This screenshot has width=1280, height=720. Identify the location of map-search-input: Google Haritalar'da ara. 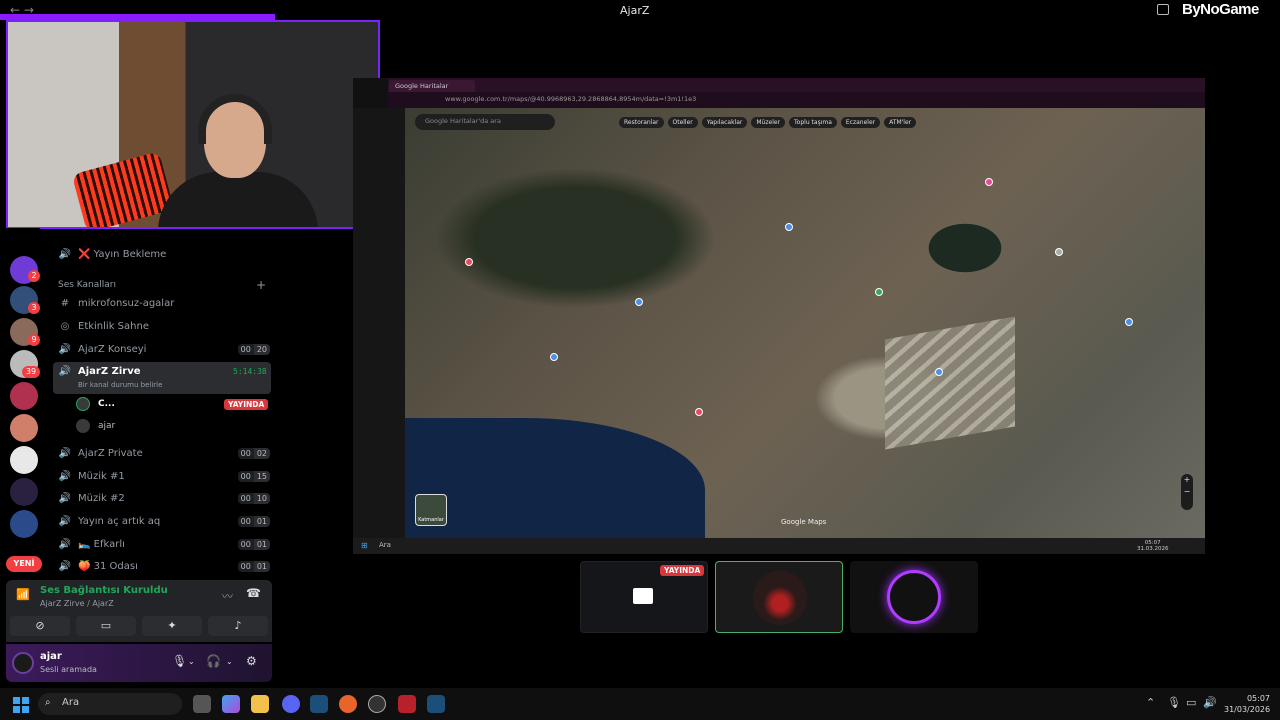
(485, 122).